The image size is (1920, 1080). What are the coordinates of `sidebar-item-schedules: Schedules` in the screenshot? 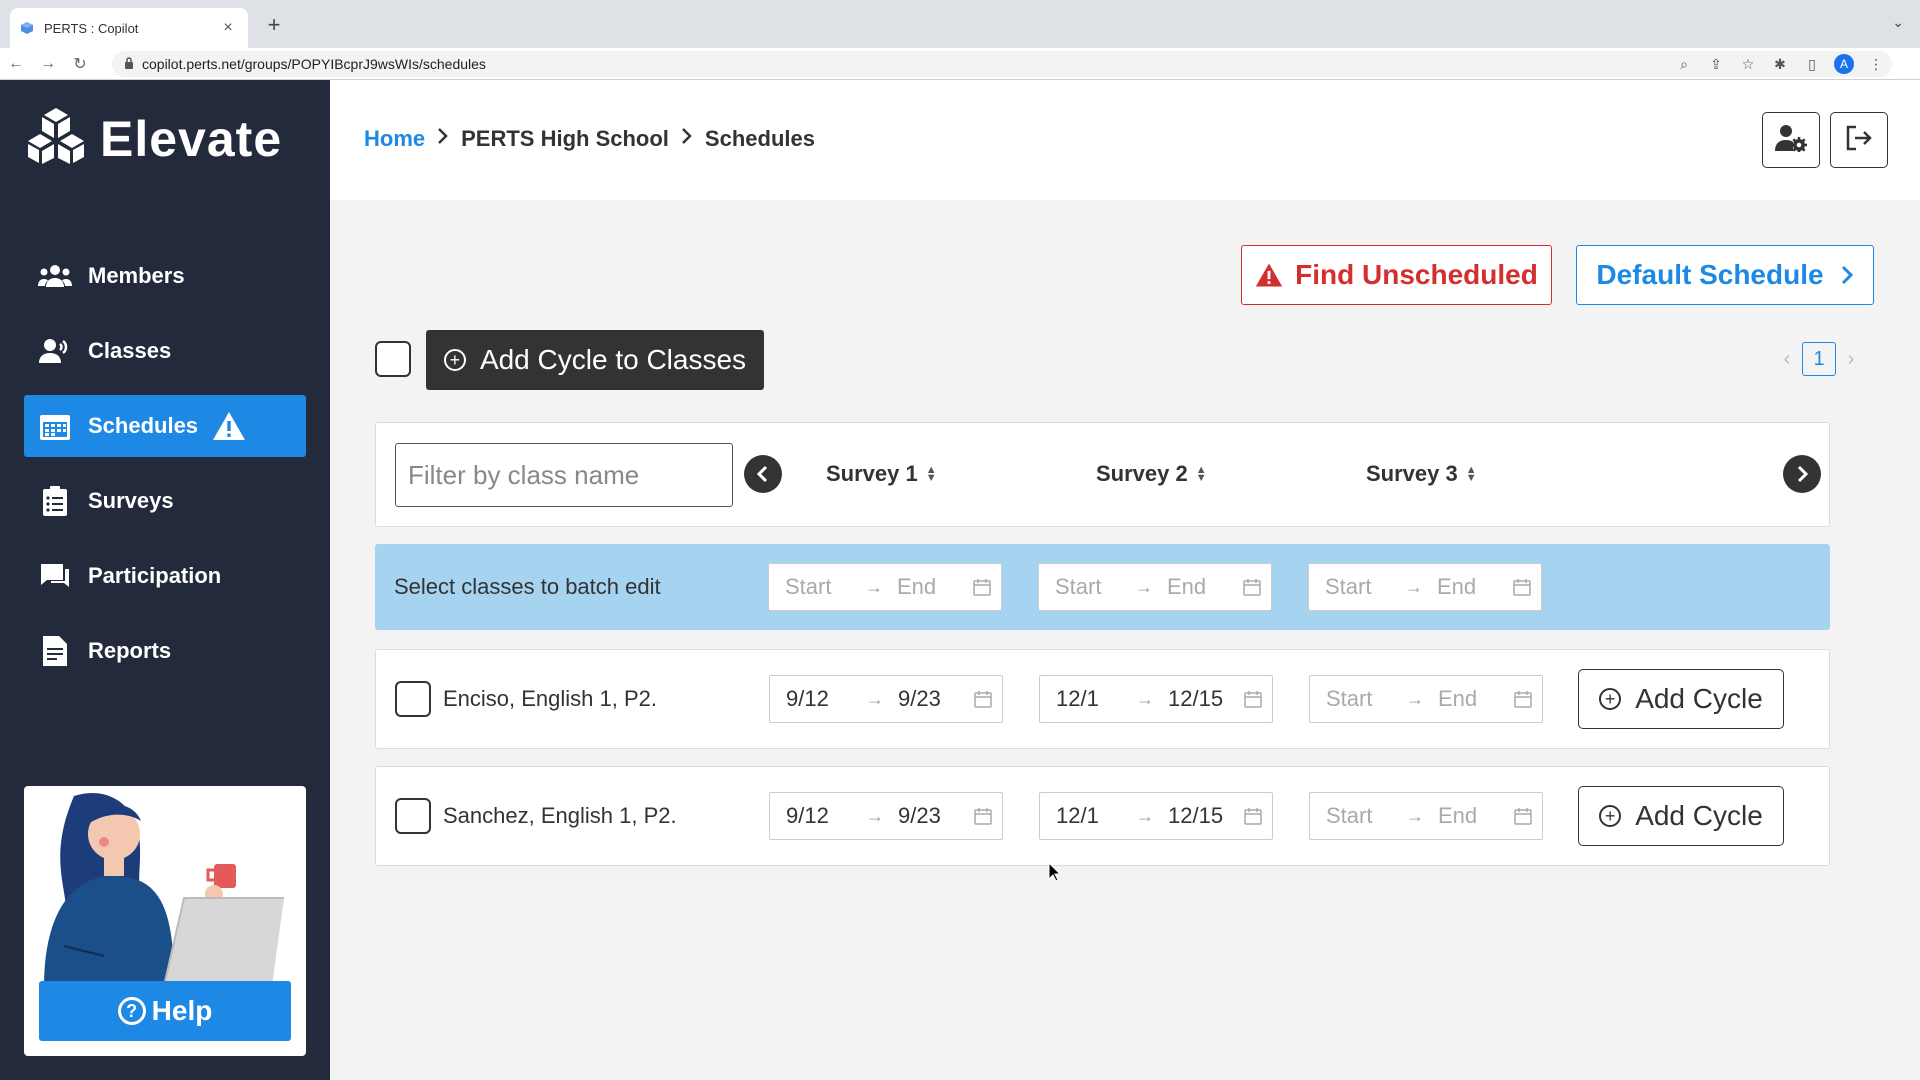 It's located at (165, 426).